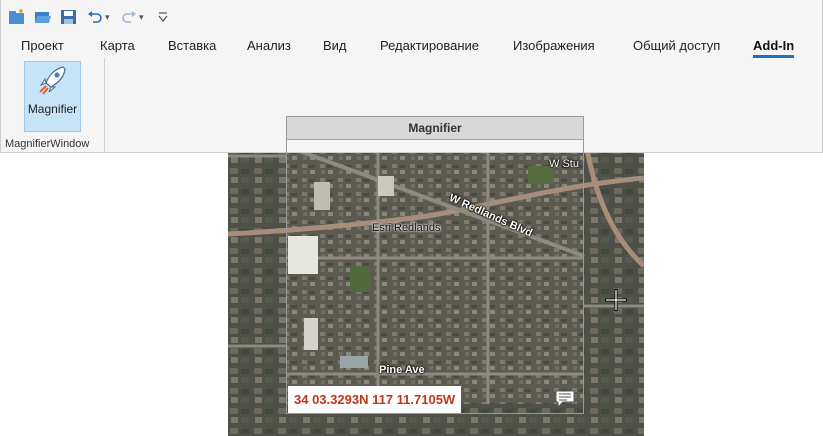 Image resolution: width=823 pixels, height=436 pixels. What do you see at coordinates (565, 399) in the screenshot?
I see `comment-icon` at bounding box center [565, 399].